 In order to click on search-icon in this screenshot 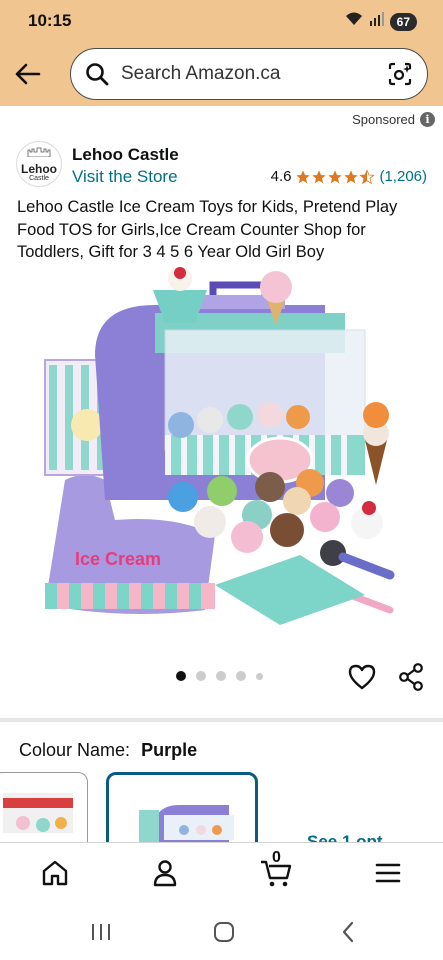, I will do `click(97, 76)`.